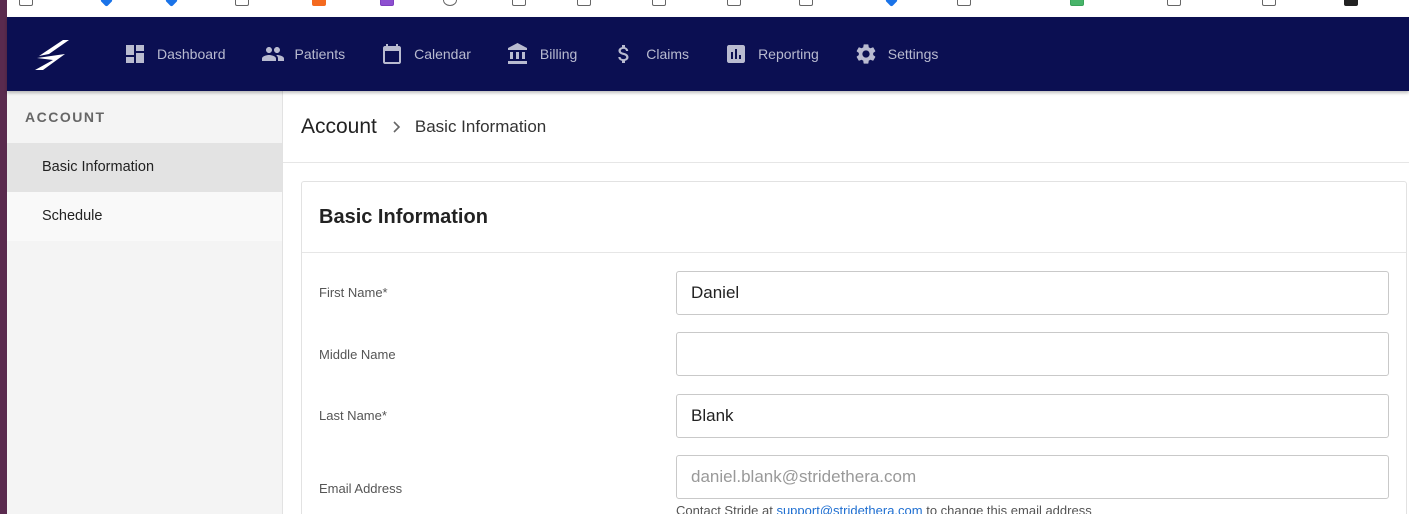  Describe the element at coordinates (846, 127) in the screenshot. I see `breadcrumb: Account Basic Information` at that location.